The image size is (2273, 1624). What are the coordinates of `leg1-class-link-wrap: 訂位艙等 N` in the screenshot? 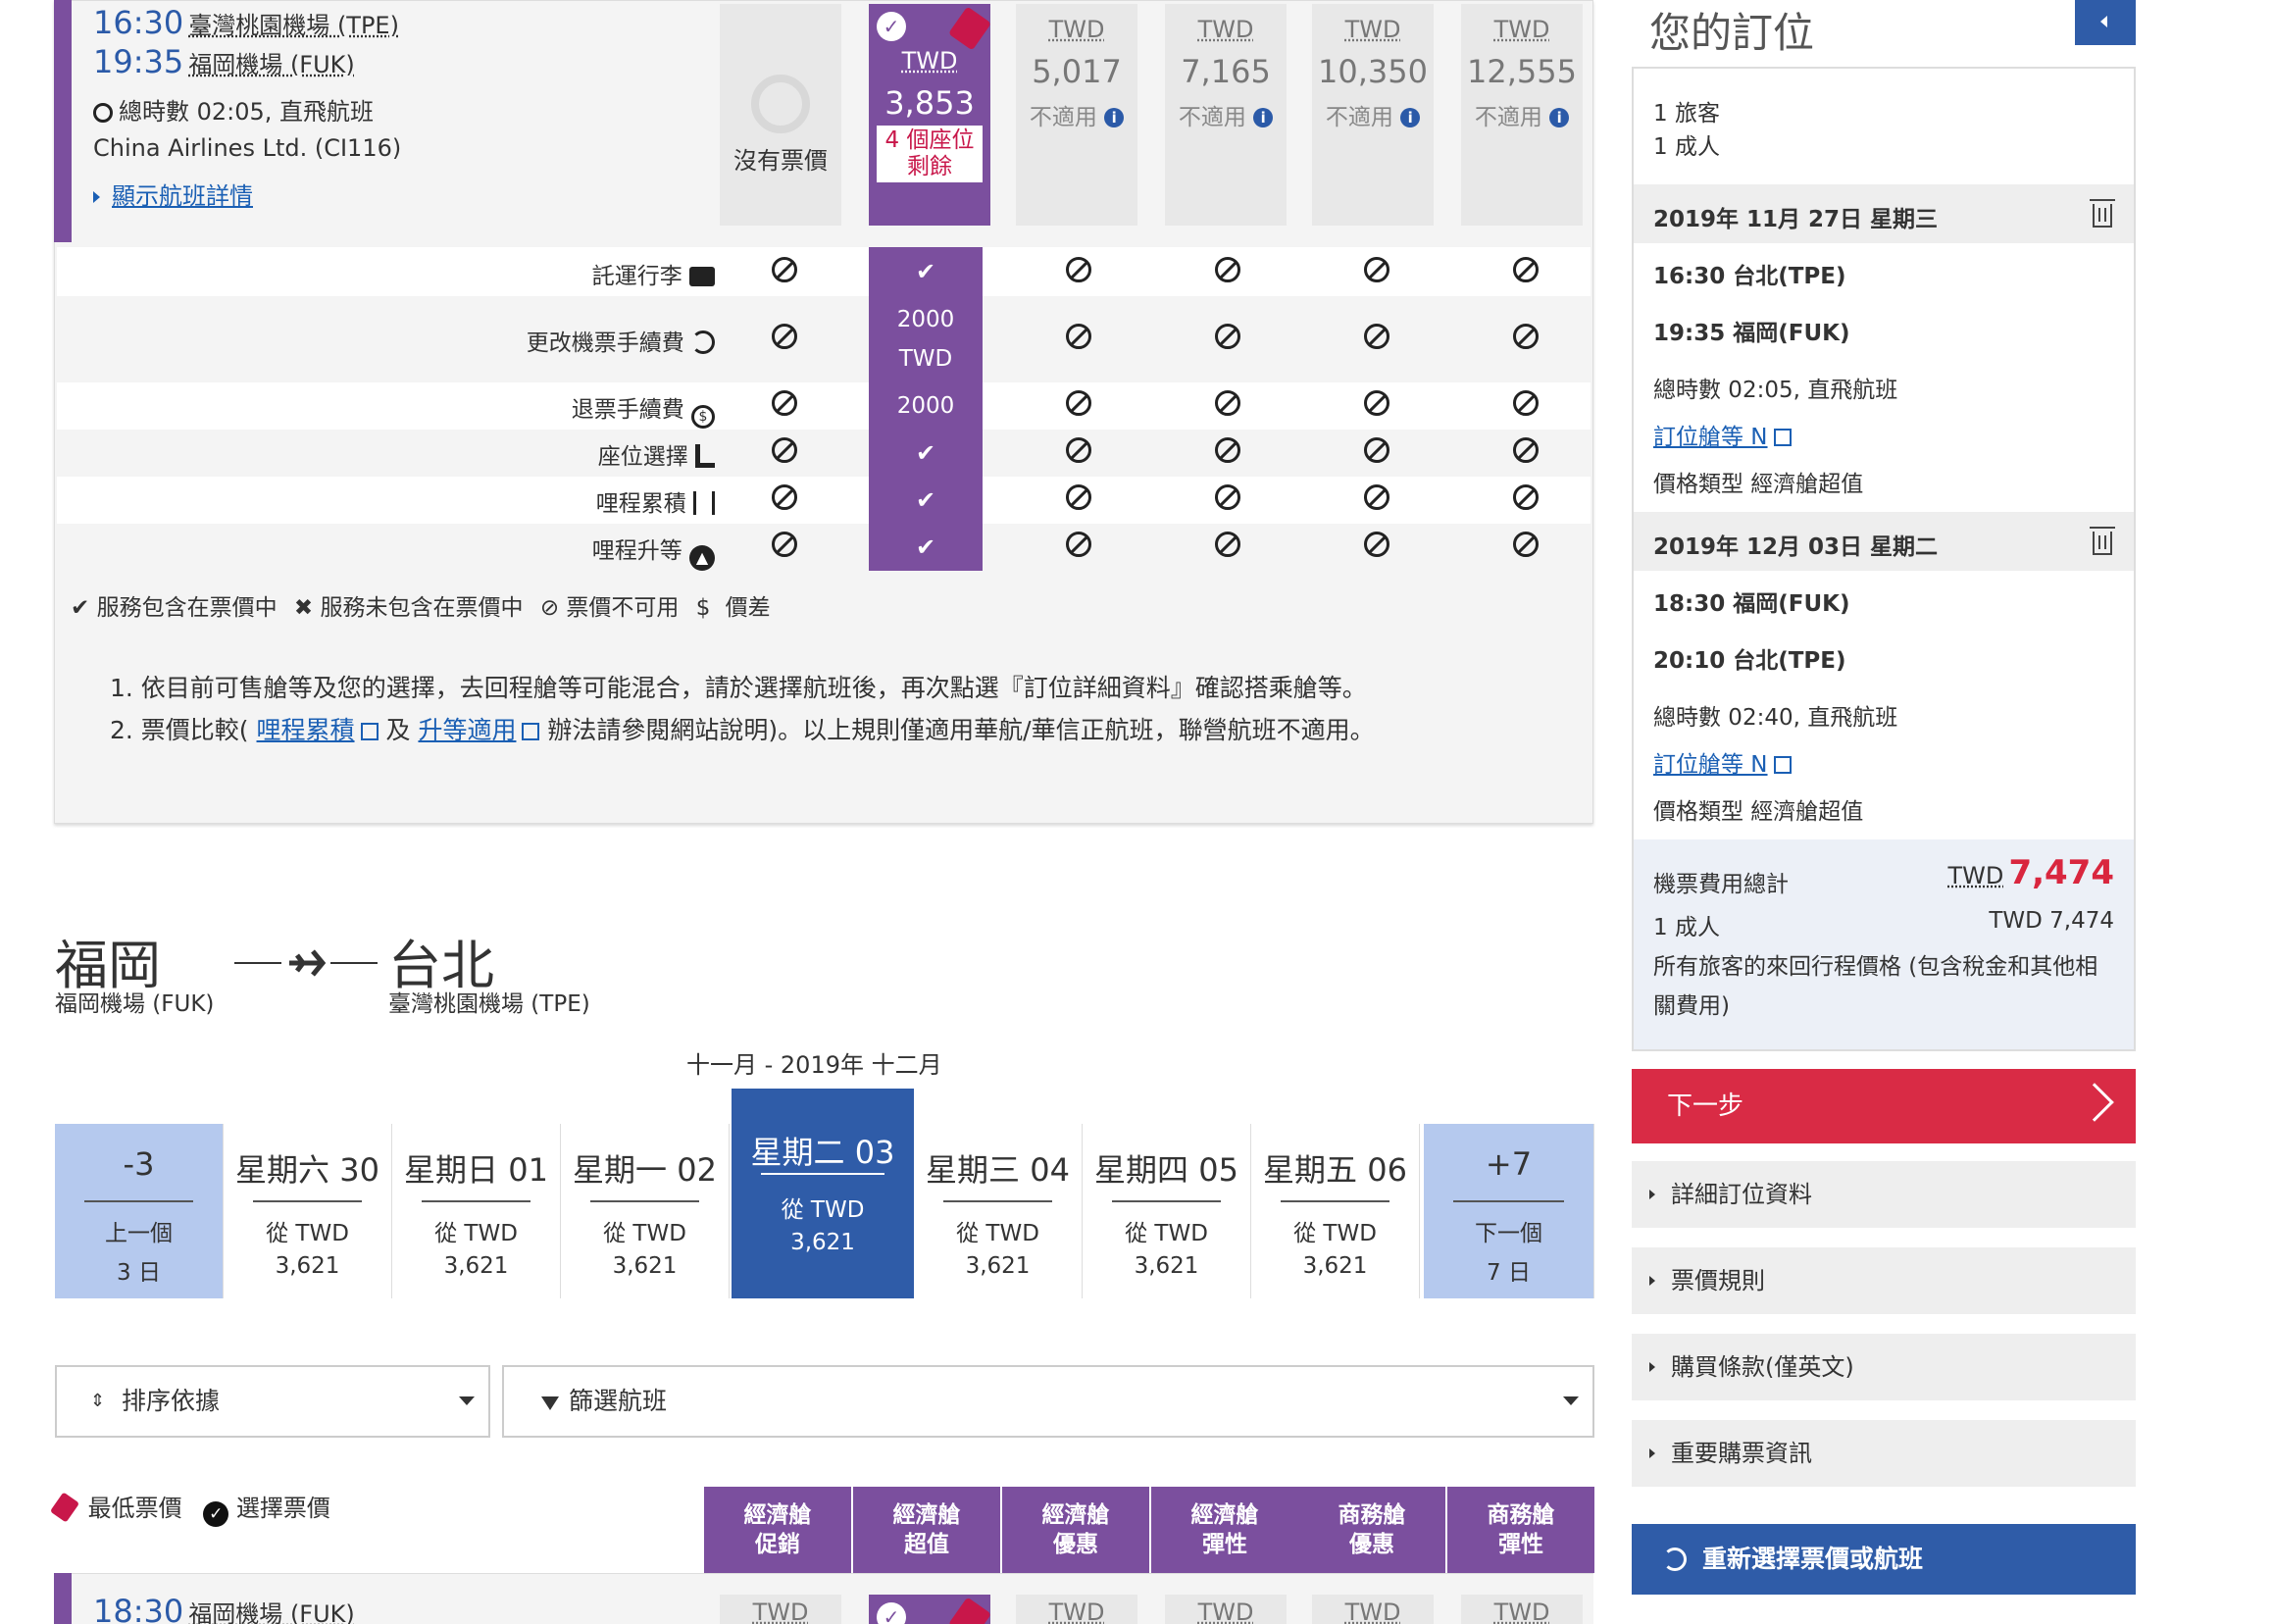 It's located at (1722, 434).